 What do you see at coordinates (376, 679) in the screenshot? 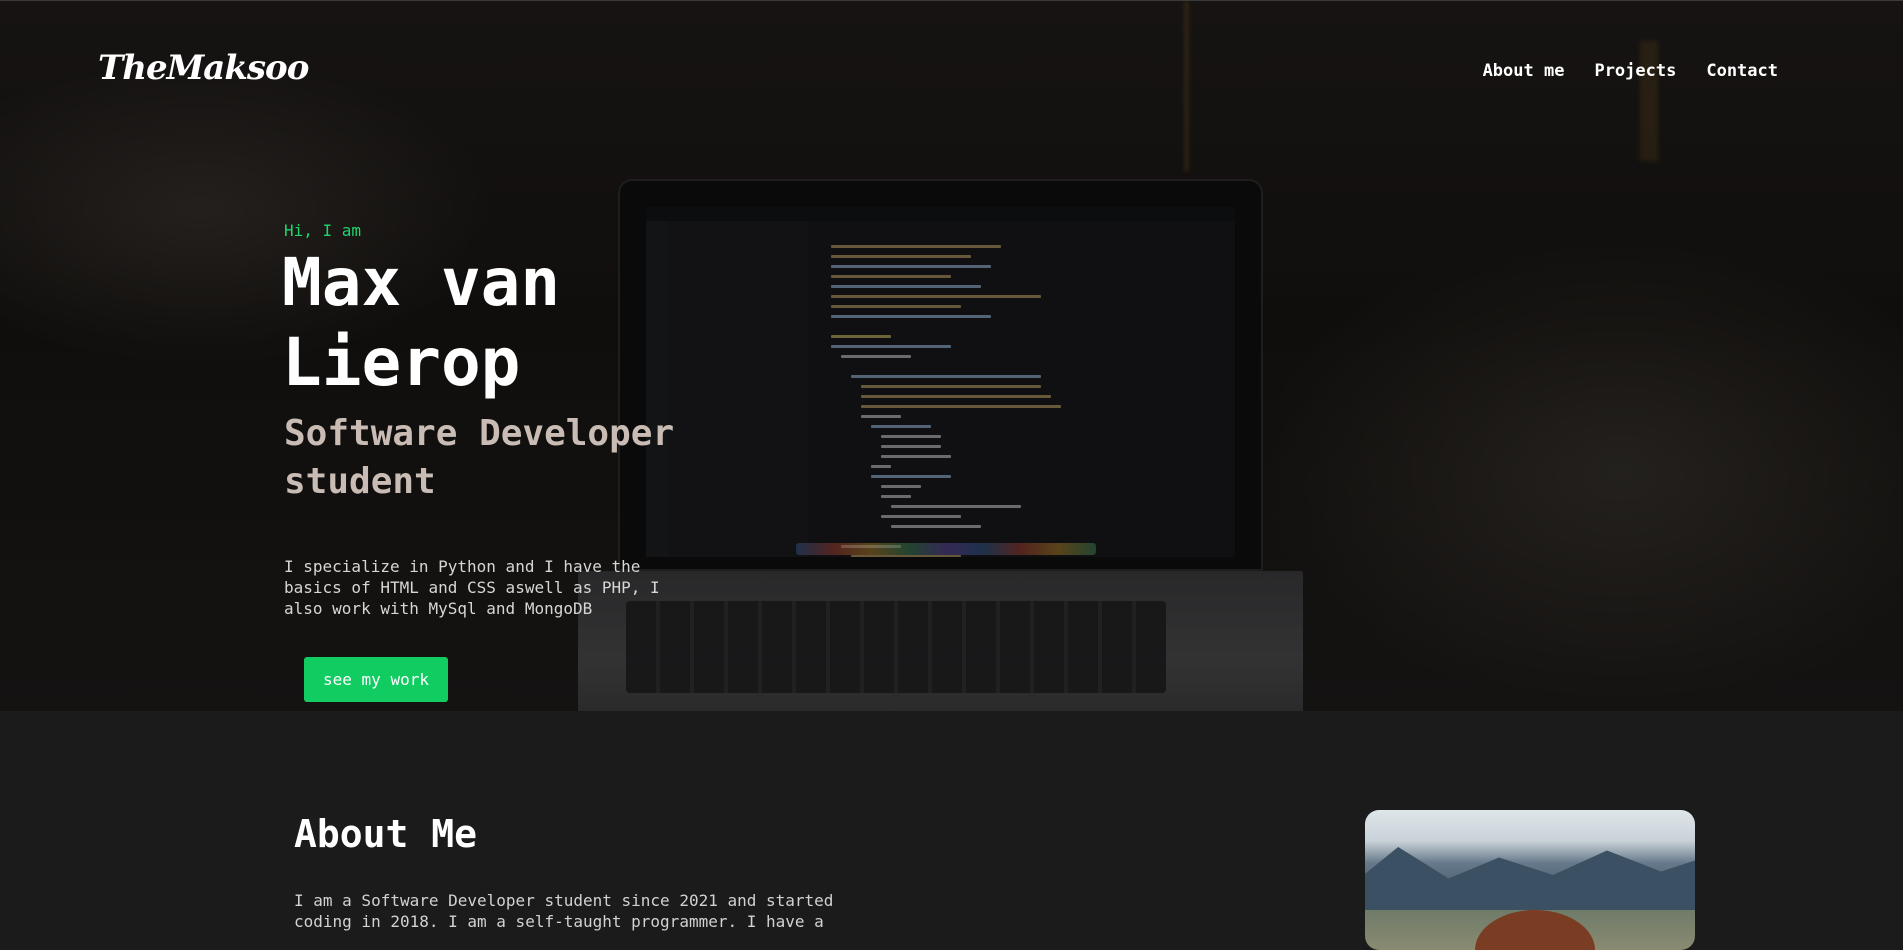
I see `see-my-work-button: see my work` at bounding box center [376, 679].